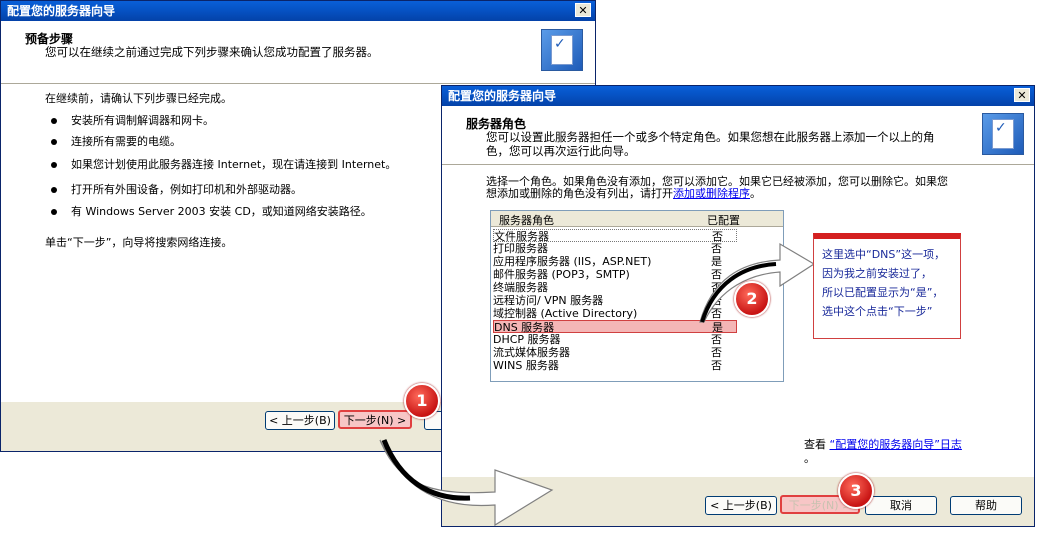  I want to click on window1-intro: 在继续前，请确认下列步骤已经完成。, so click(138, 98).